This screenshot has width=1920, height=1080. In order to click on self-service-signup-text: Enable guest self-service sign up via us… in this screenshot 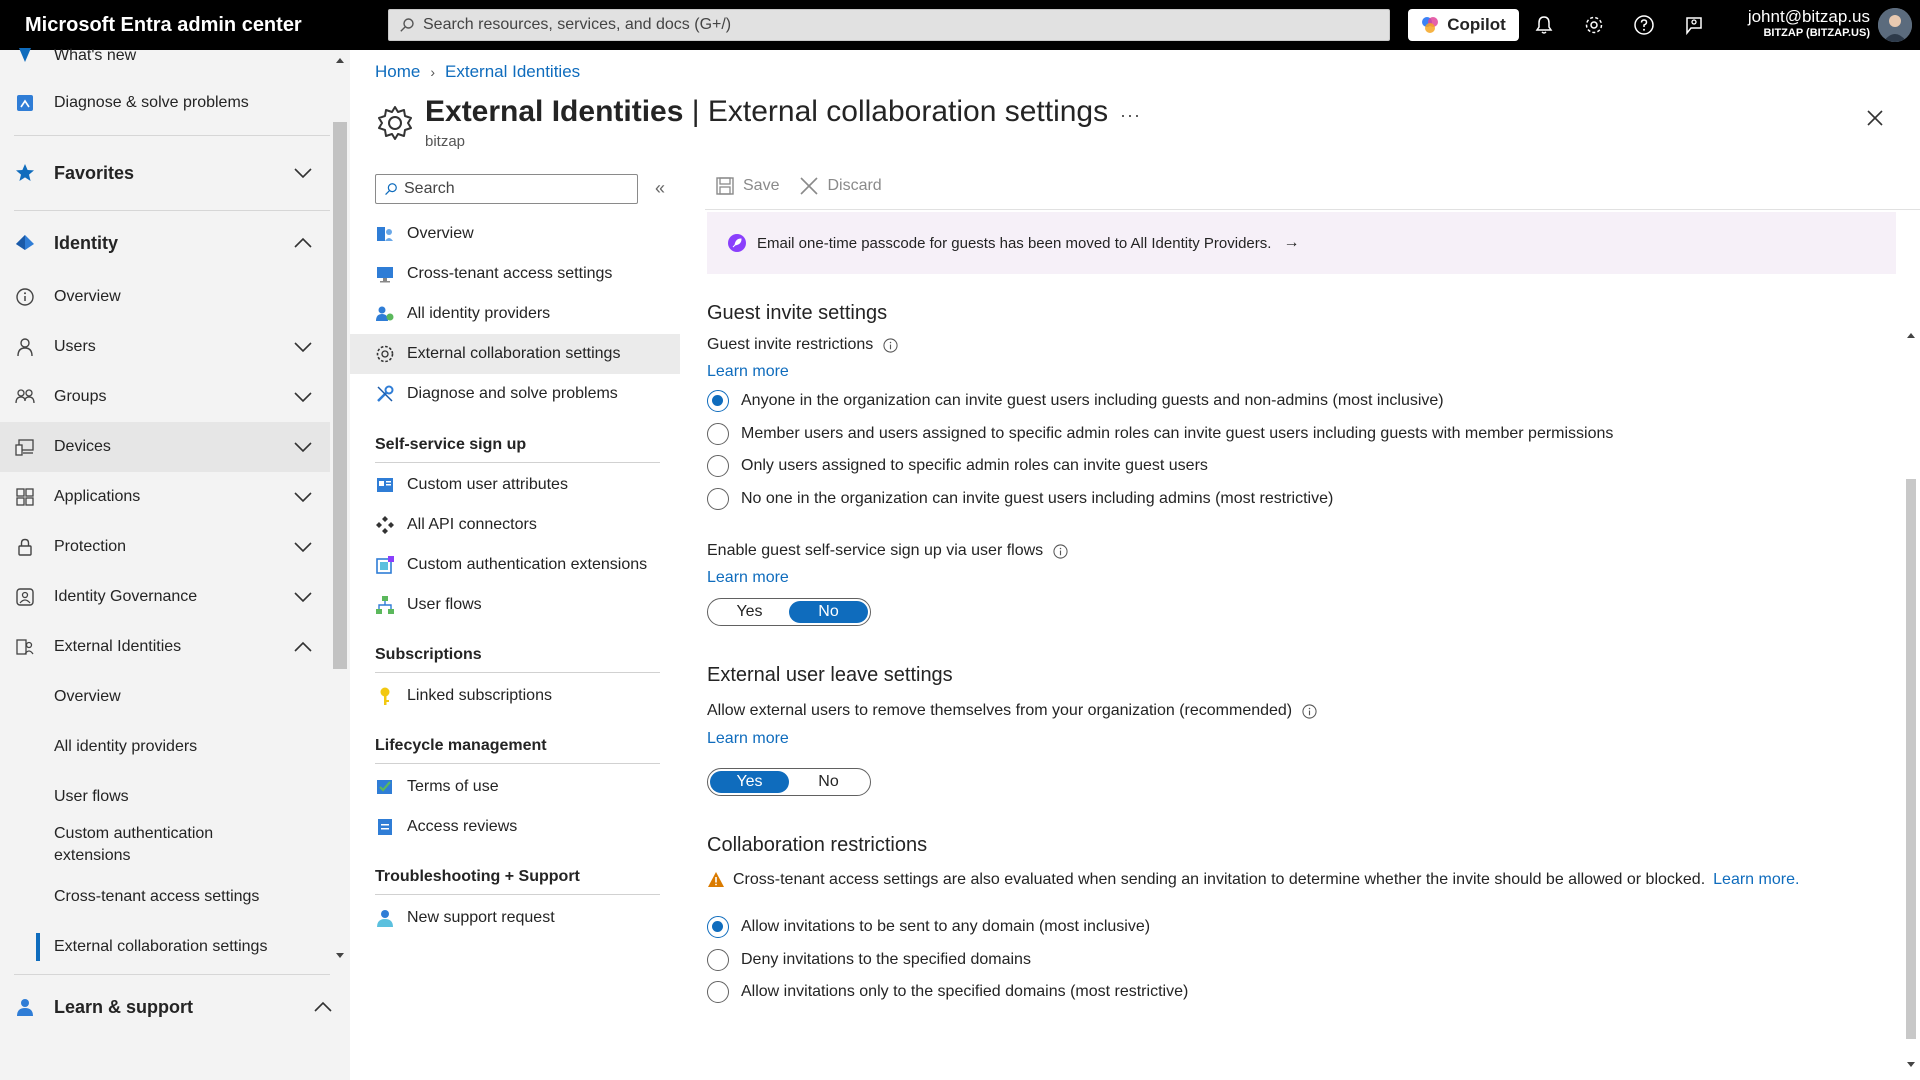, I will do `click(875, 550)`.